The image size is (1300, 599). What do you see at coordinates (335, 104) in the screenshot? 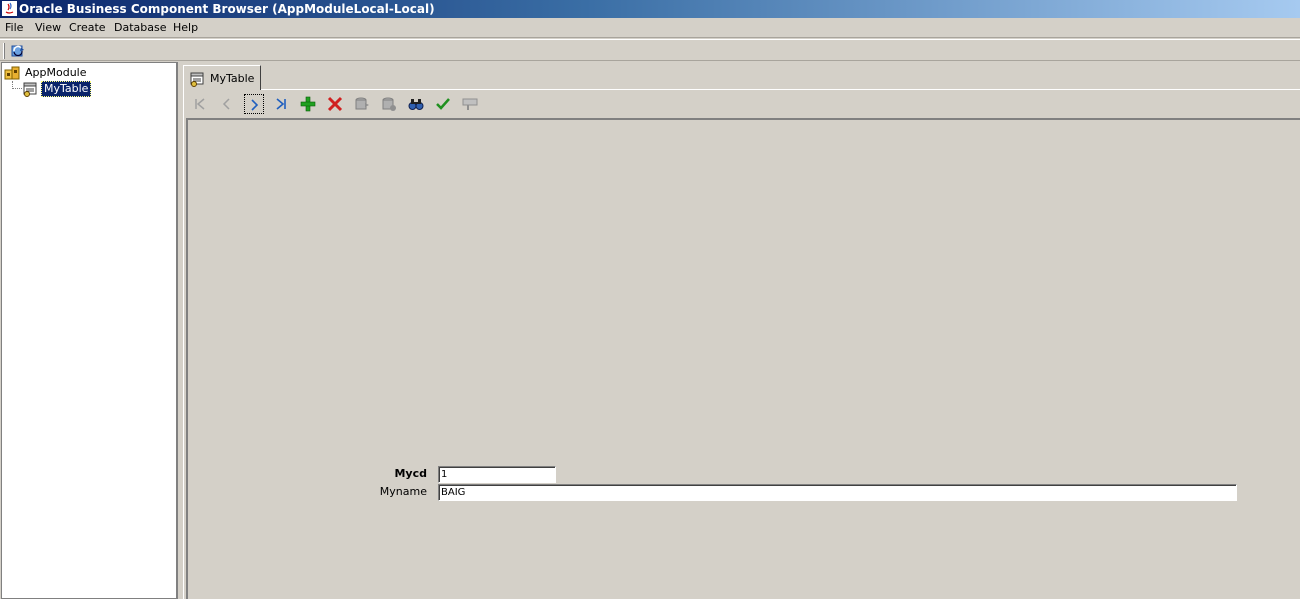
I see `delete-record-icon` at bounding box center [335, 104].